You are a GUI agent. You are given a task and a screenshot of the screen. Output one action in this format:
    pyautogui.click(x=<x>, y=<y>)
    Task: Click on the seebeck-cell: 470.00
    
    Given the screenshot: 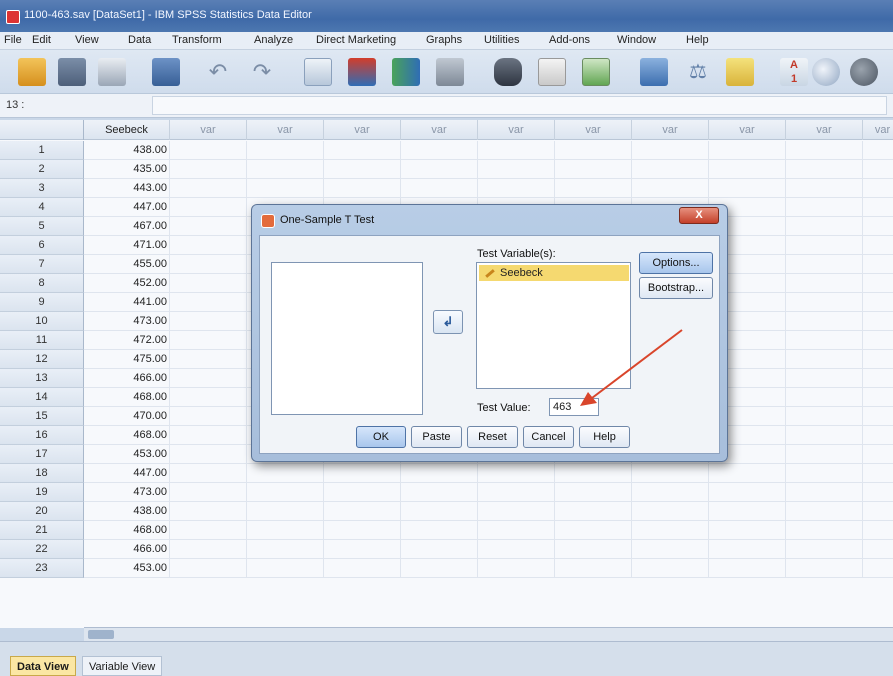 What is the action you would take?
    pyautogui.click(x=127, y=416)
    